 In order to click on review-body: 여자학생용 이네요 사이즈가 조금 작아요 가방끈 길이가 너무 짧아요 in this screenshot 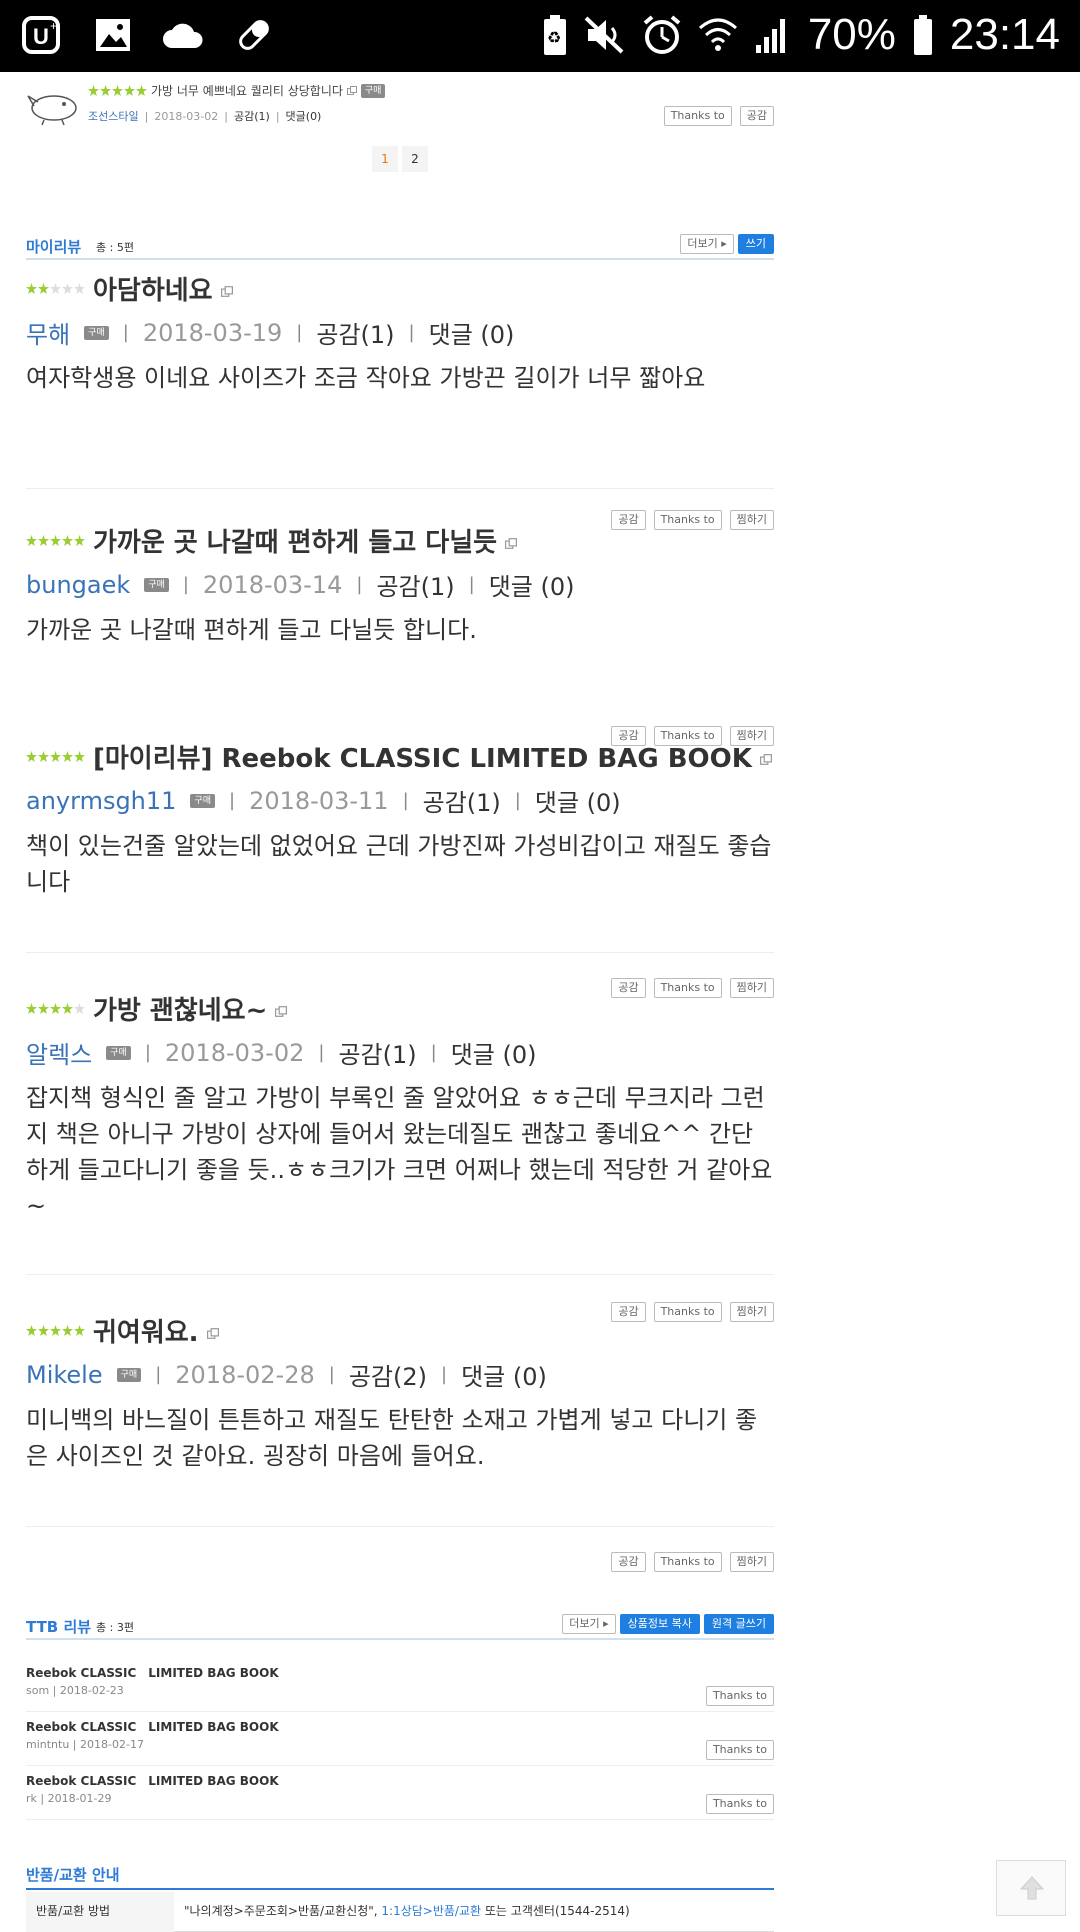, I will do `click(366, 378)`.